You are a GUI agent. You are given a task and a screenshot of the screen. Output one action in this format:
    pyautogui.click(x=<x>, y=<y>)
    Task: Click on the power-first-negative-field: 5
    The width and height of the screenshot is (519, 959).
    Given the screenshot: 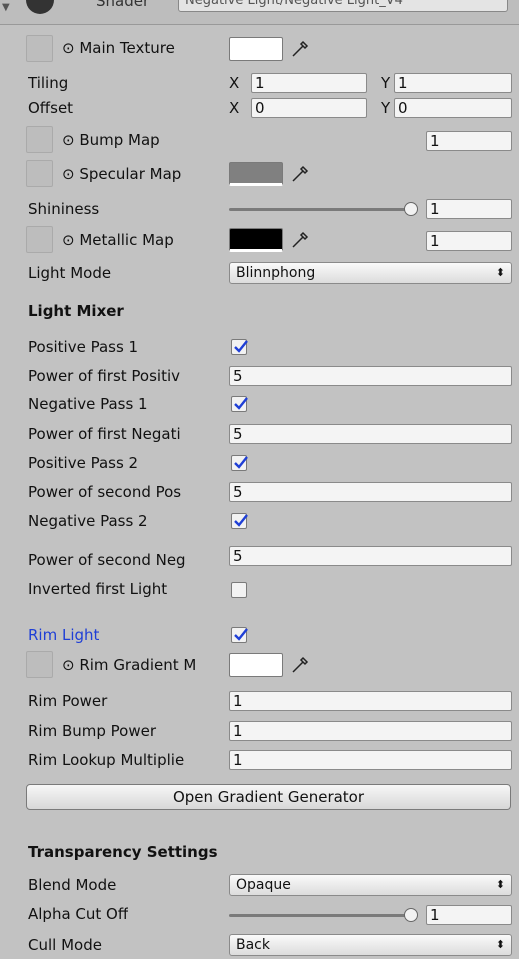 What is the action you would take?
    pyautogui.click(x=370, y=434)
    